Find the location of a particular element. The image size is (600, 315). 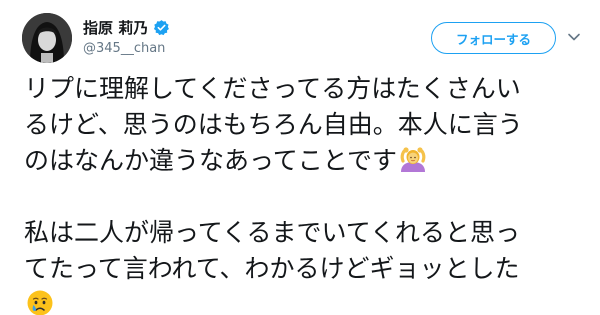

tweet-line: てたって言われて、わかるけどギョッとした is located at coordinates (272, 268).